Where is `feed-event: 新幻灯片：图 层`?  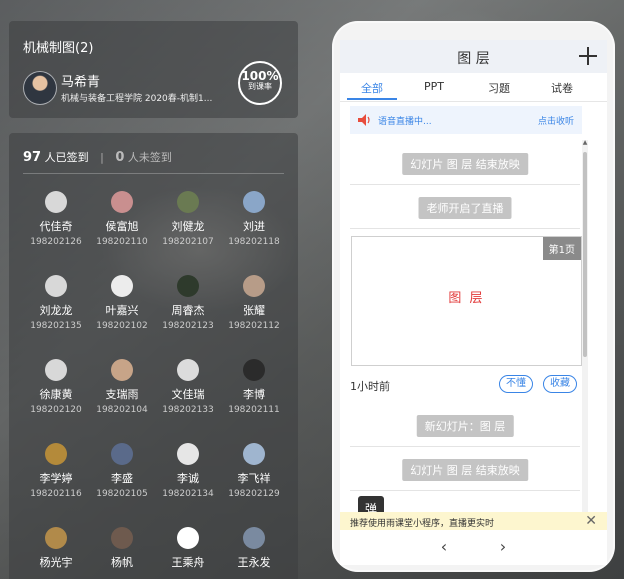
feed-event: 新幻灯片：图 层 is located at coordinates (465, 426).